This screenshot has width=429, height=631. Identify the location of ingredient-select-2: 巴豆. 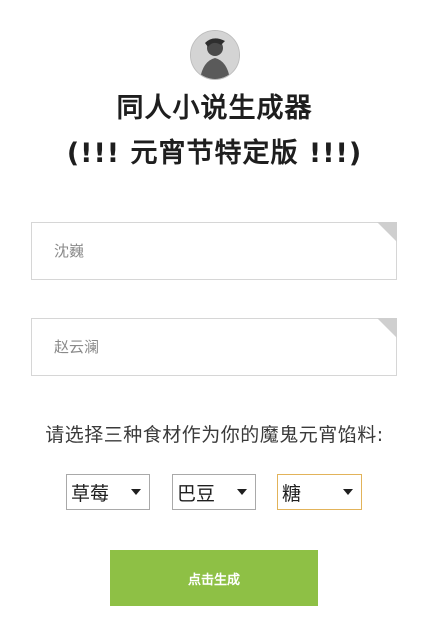
(214, 492).